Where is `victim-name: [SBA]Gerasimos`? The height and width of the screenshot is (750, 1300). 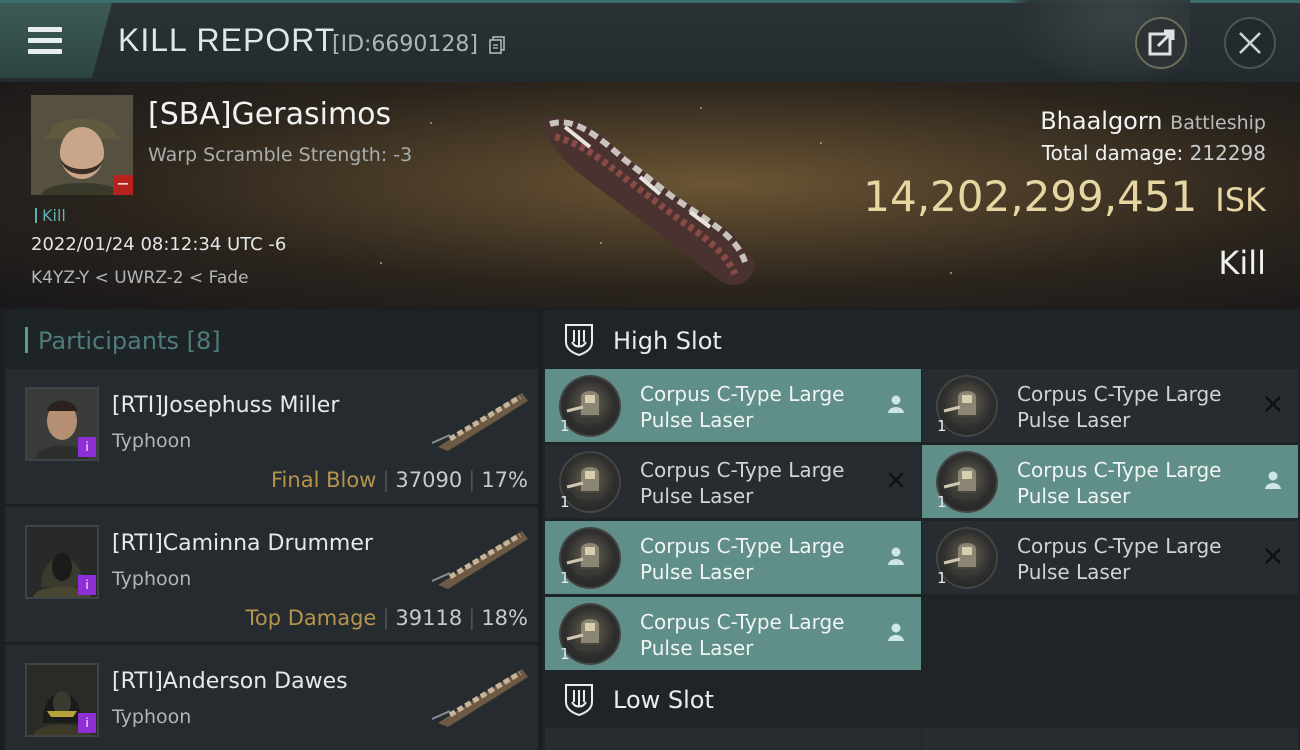
victim-name: [SBA]Gerasimos is located at coordinates (269, 114).